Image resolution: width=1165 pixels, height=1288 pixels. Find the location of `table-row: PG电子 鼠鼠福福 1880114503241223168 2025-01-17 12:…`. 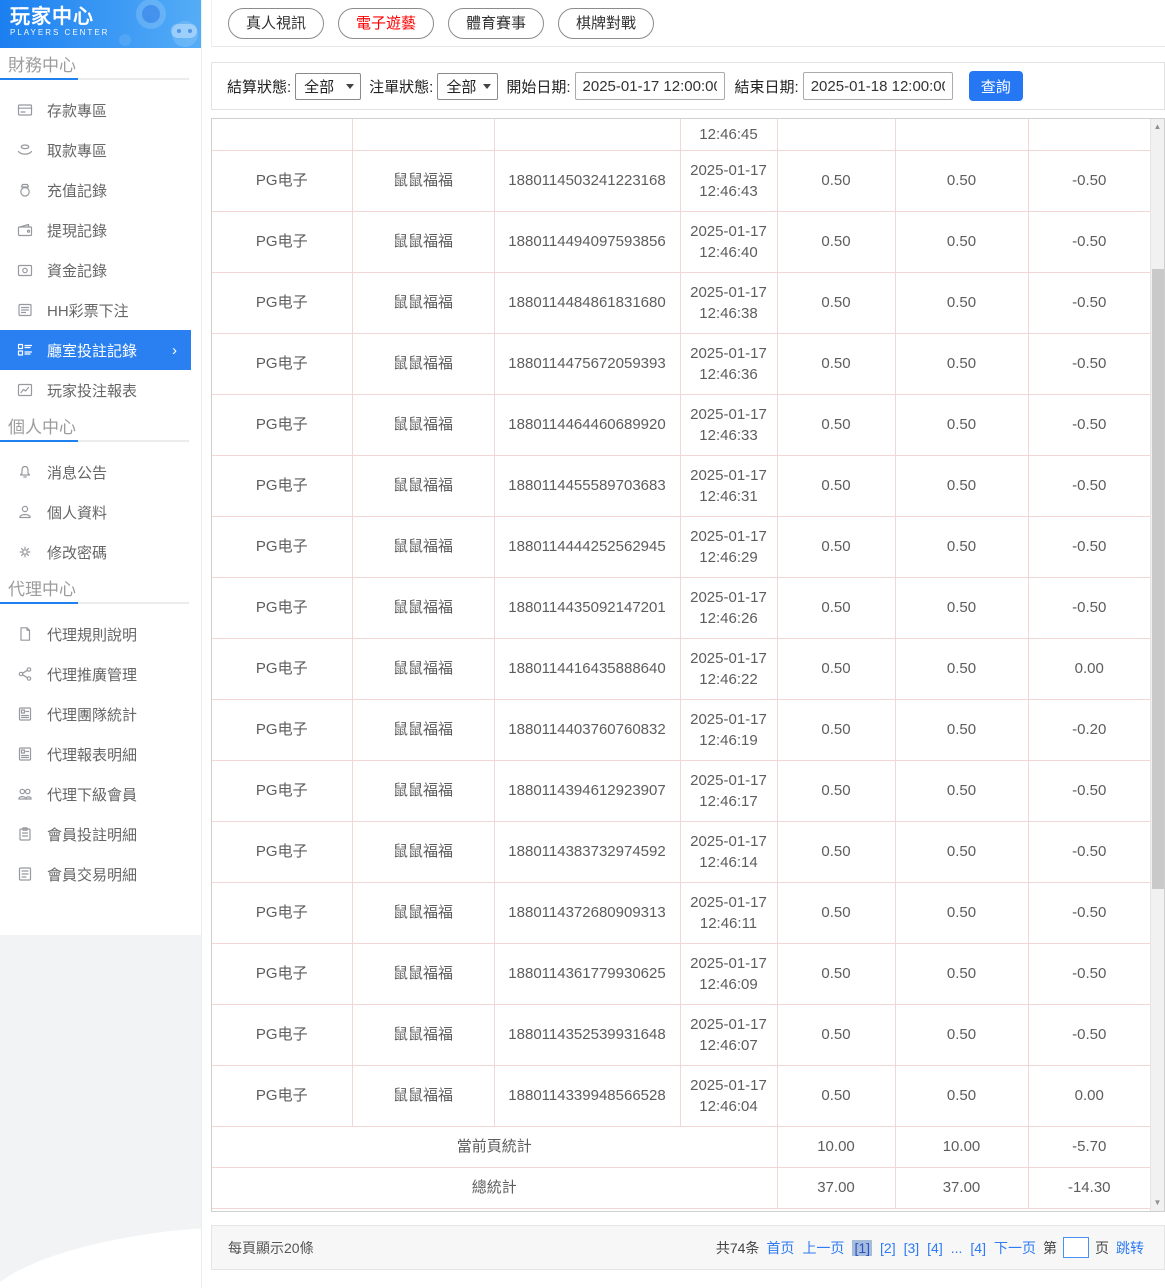

table-row: PG电子 鼠鼠福福 1880114503241223168 2025-01-17 12:… is located at coordinates (681, 180).